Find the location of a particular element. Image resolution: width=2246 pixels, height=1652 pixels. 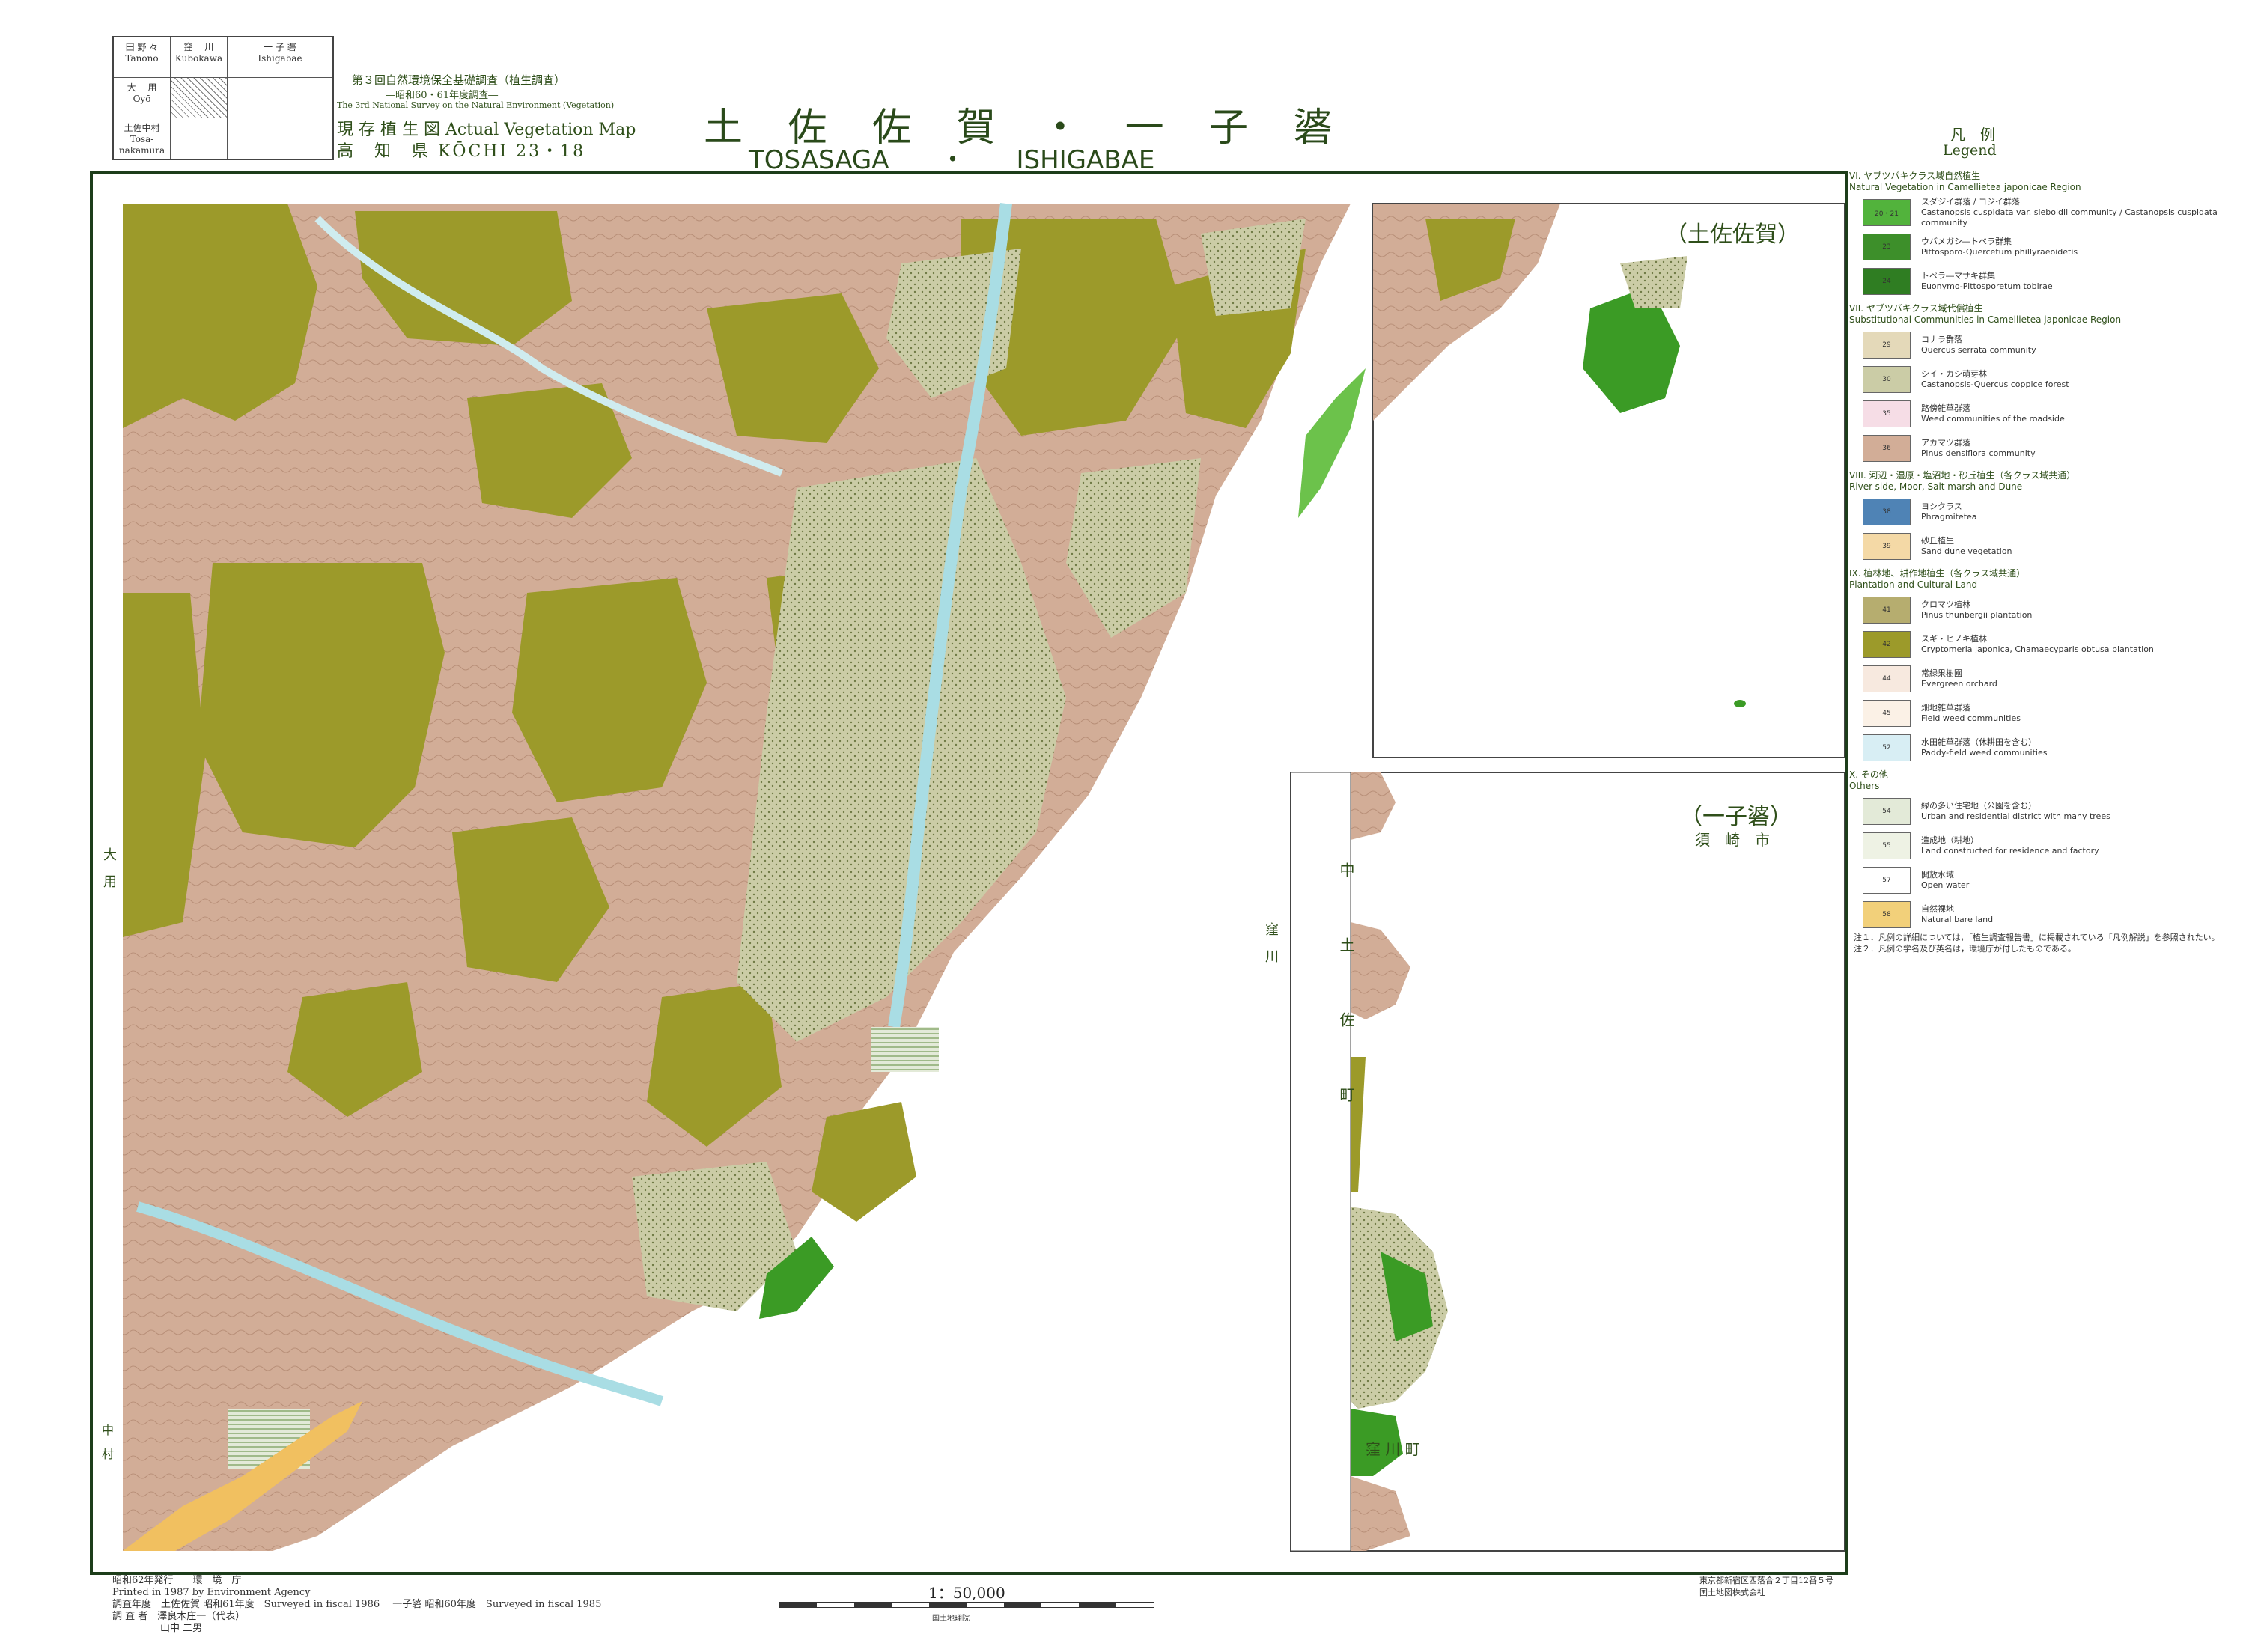

legend-swatch: 29 is located at coordinates (1887, 345).